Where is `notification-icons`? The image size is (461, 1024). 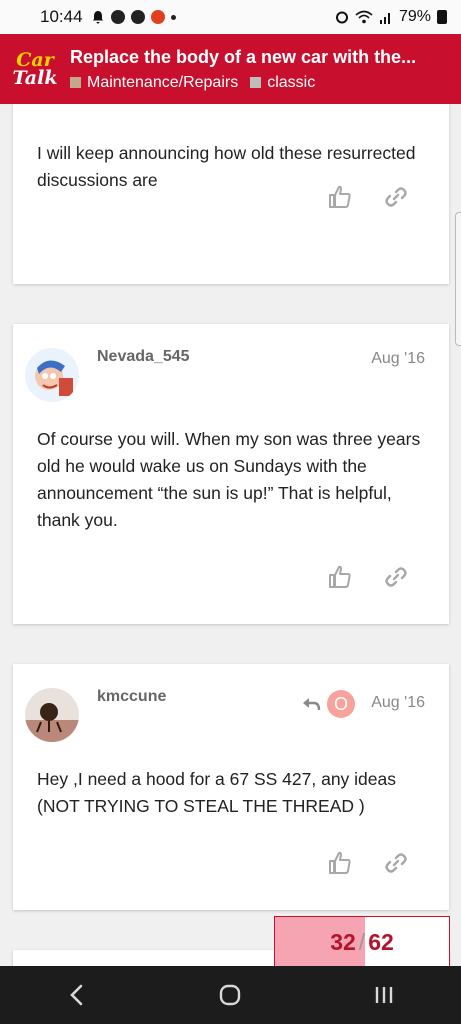 notification-icons is located at coordinates (133, 17).